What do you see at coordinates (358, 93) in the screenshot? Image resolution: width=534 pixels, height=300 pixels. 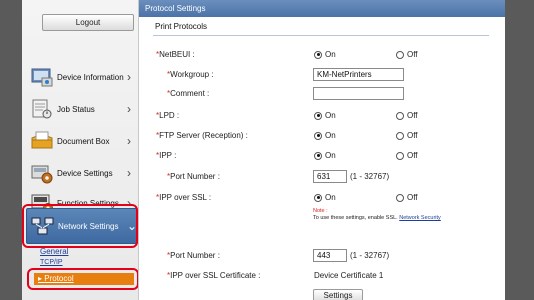 I see `comment-input` at bounding box center [358, 93].